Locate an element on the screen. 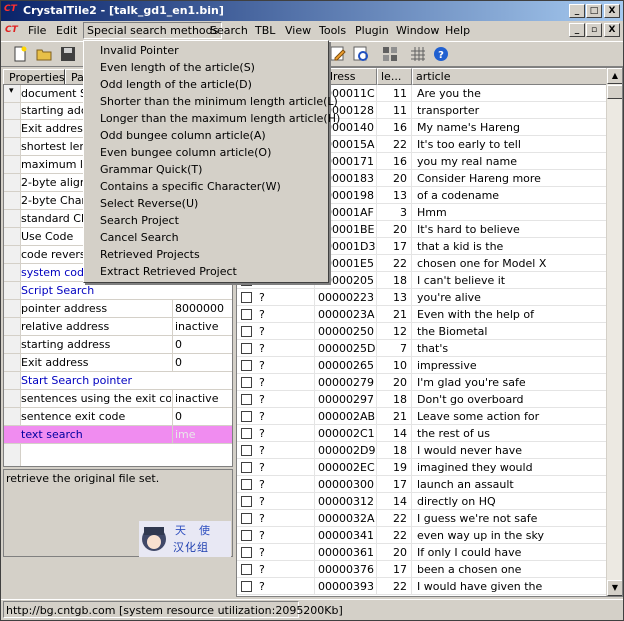 This screenshot has width=624, height=621. child-close-button: X is located at coordinates (612, 30).